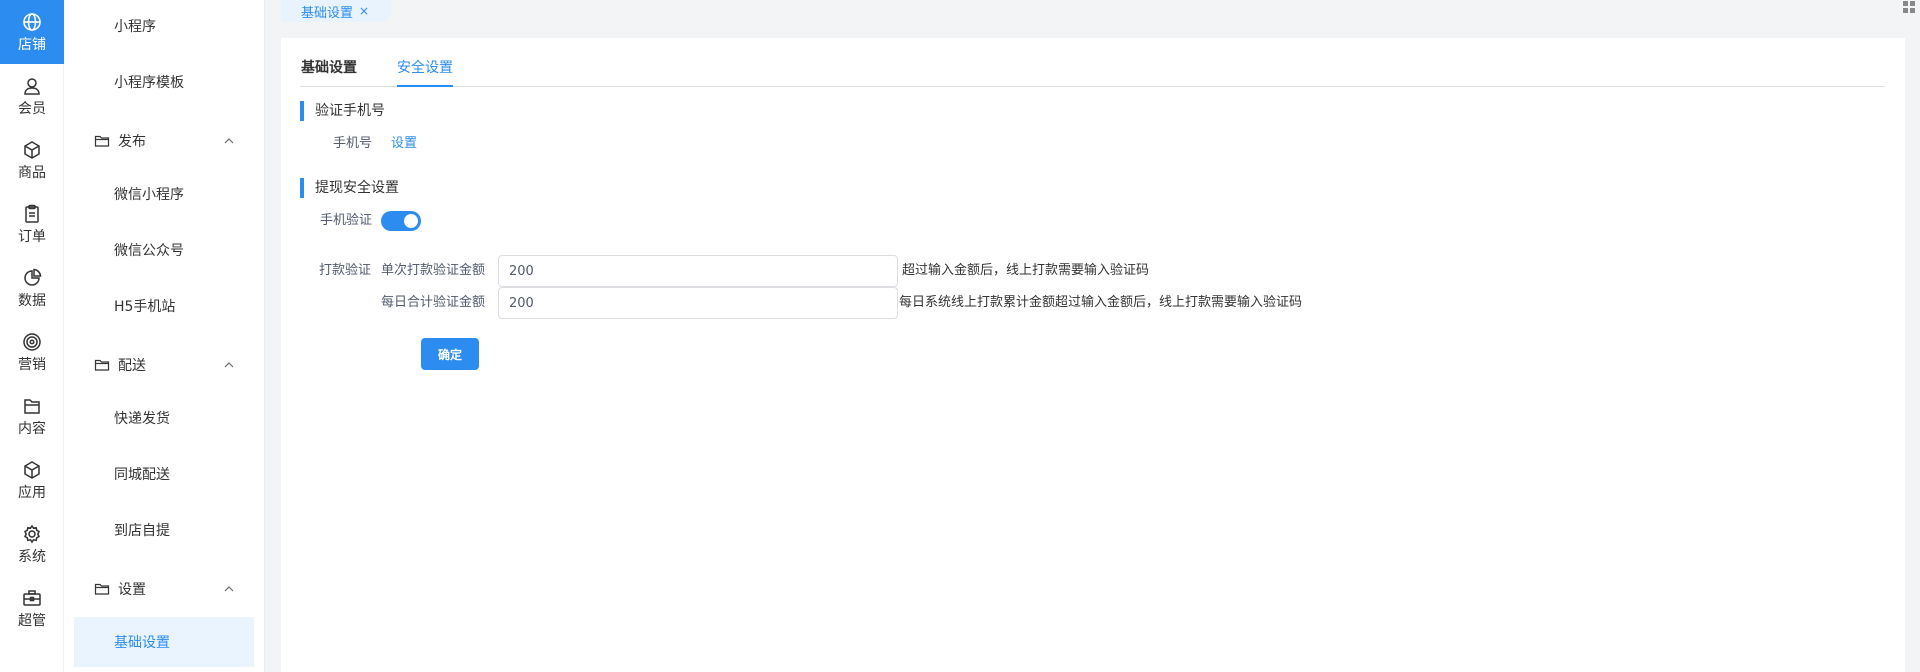  I want to click on menu-item-wechat-mini-program: 微信小程序, so click(164, 194).